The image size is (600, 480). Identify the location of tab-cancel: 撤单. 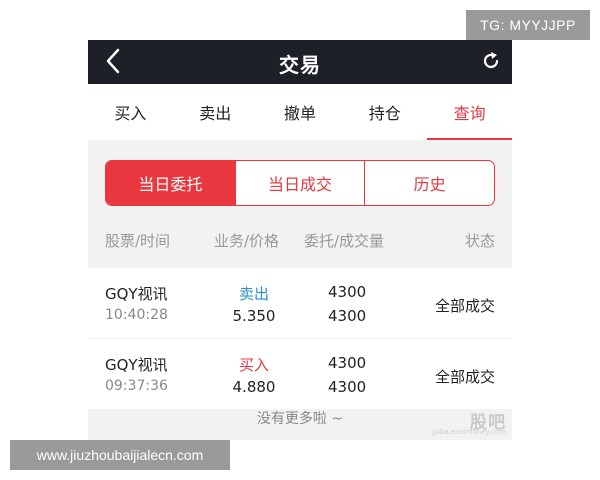
(300, 112).